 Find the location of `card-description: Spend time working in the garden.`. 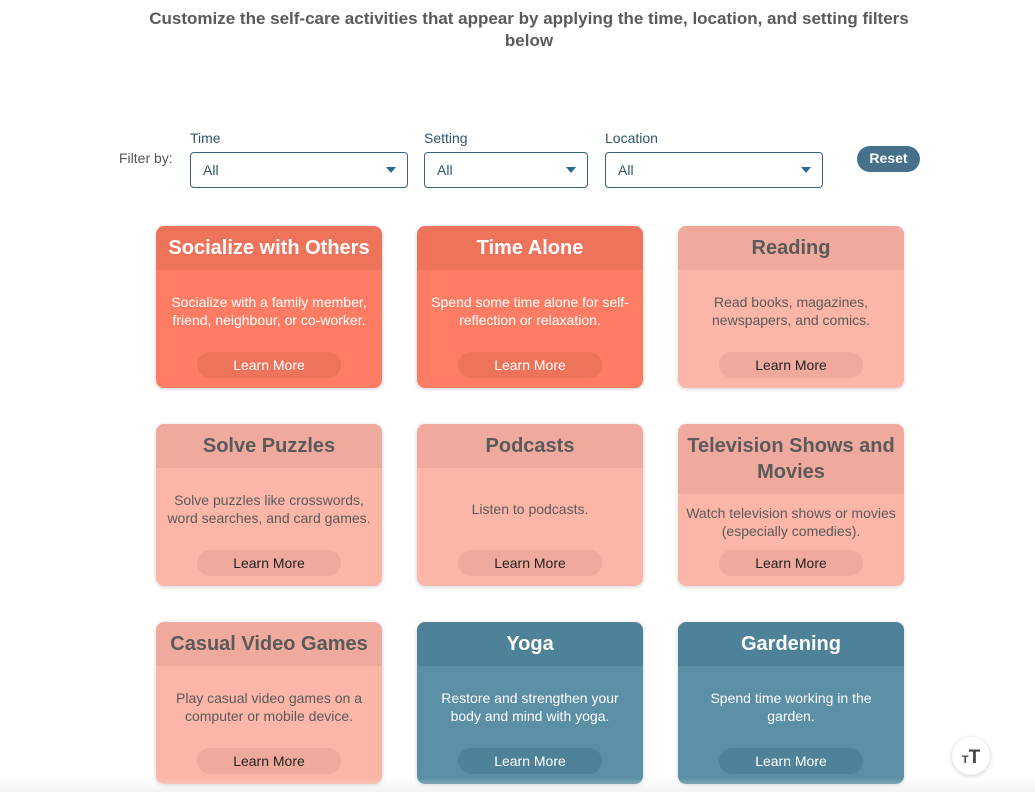

card-description: Spend time working in the garden. is located at coordinates (791, 707).